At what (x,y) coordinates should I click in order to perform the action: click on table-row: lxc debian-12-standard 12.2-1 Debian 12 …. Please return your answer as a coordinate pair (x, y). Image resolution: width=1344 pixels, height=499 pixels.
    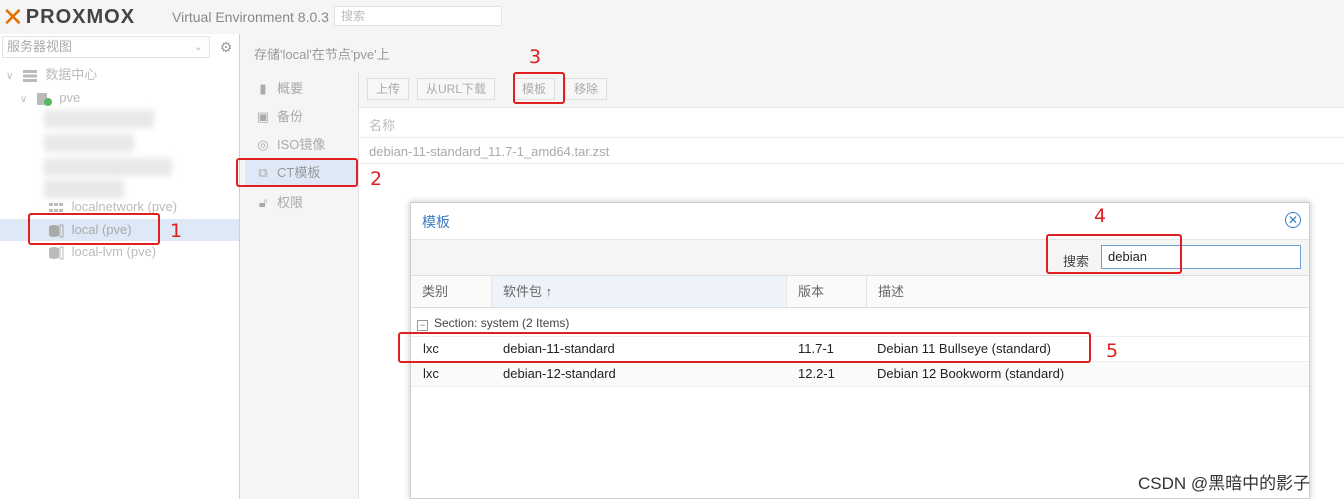
    Looking at the image, I should click on (860, 374).